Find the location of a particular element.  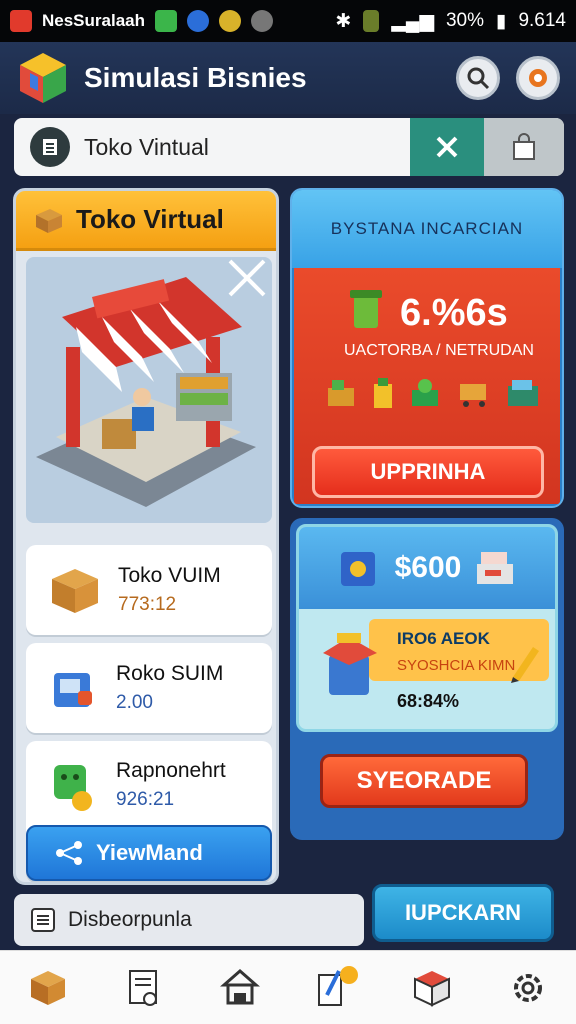

dashboard-bar: Disbeorpunla is located at coordinates (189, 920).